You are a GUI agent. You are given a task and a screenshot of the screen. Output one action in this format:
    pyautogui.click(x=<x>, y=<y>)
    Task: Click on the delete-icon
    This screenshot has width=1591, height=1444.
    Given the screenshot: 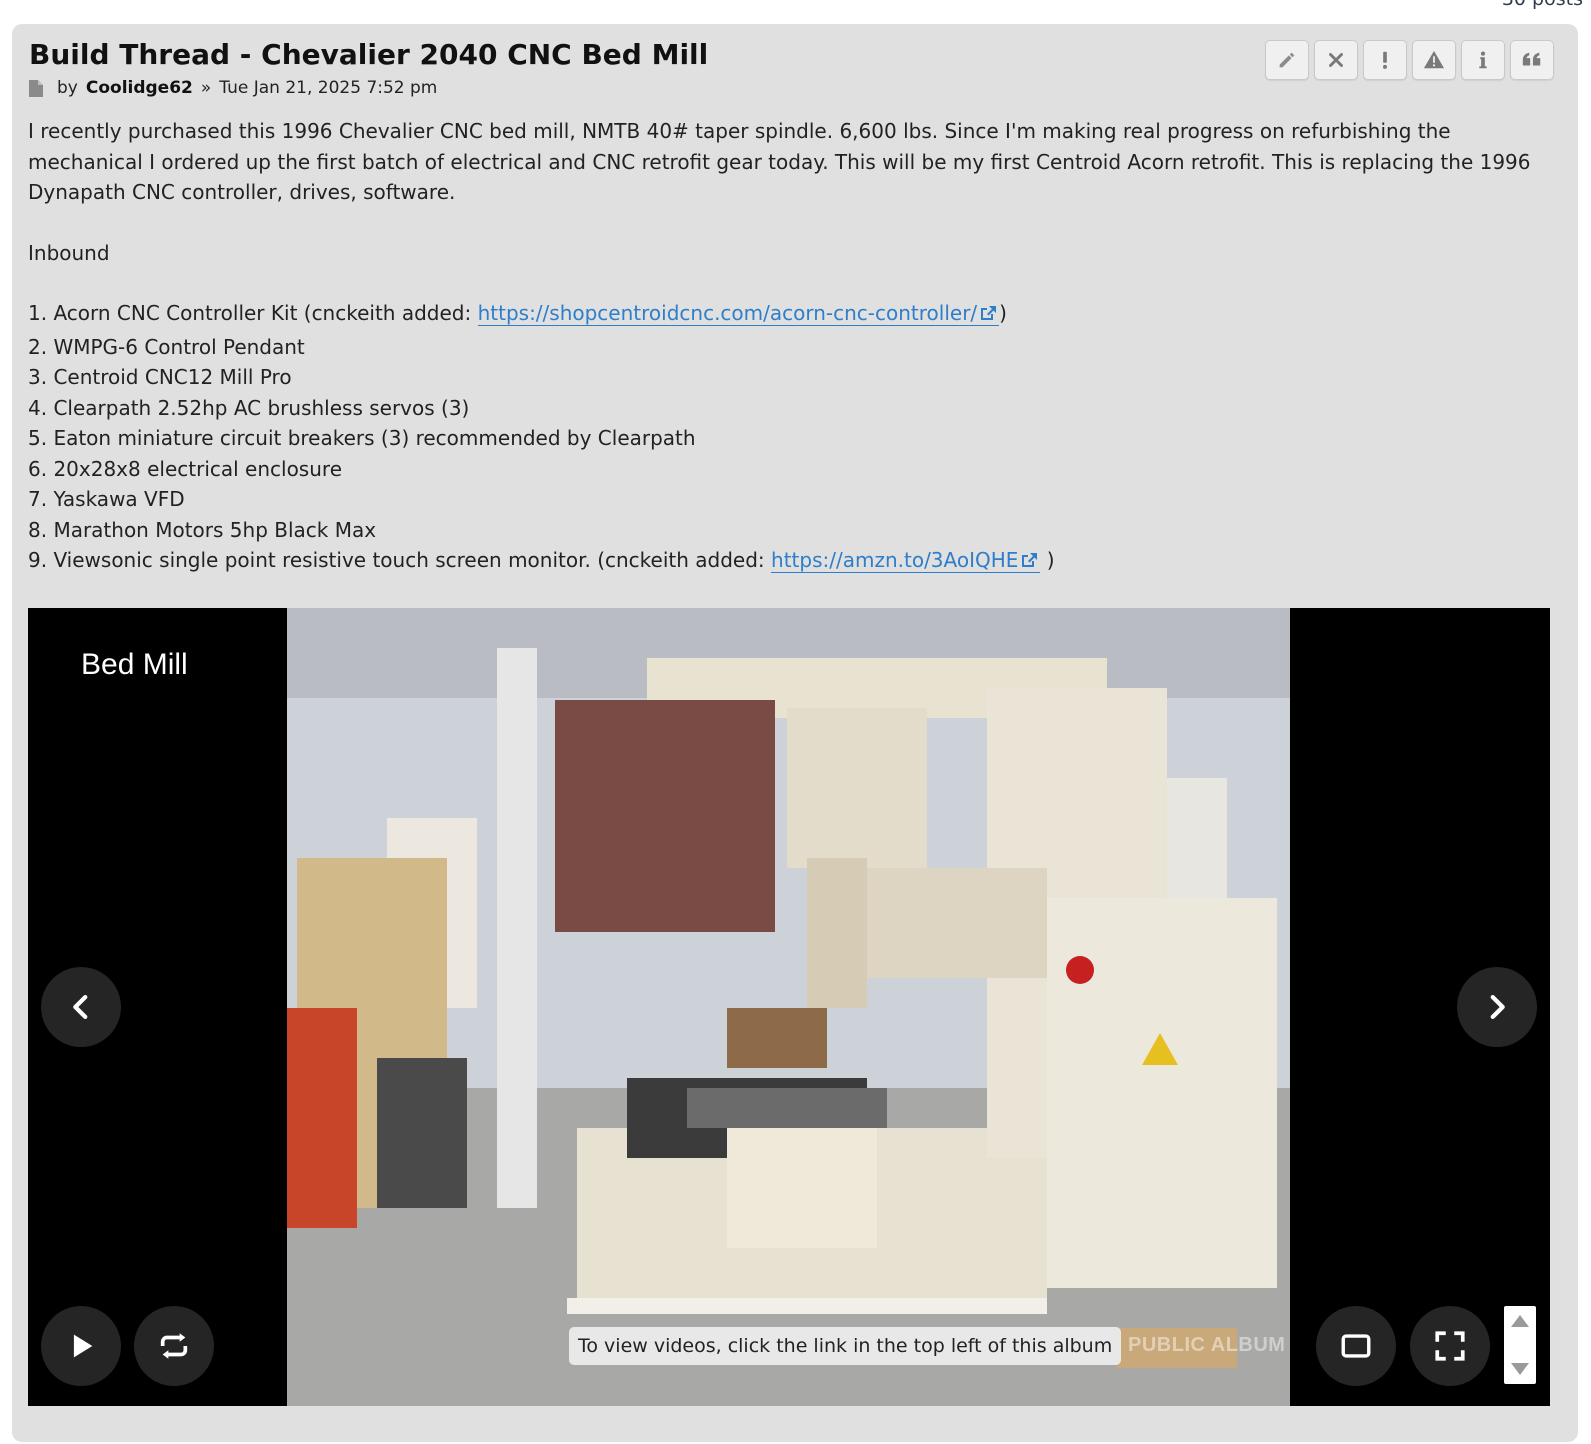 What is the action you would take?
    pyautogui.click(x=1336, y=60)
    